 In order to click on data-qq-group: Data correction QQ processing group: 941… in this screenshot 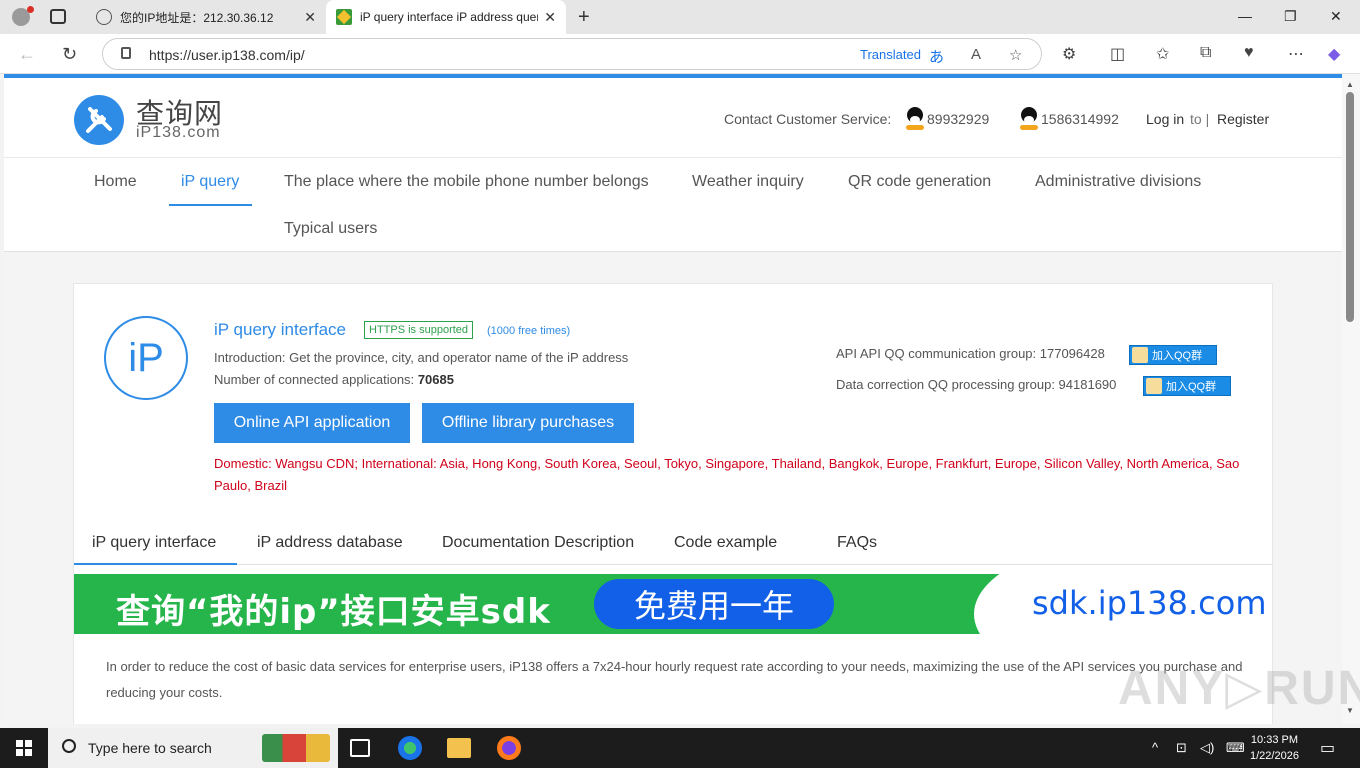, I will do `click(976, 384)`.